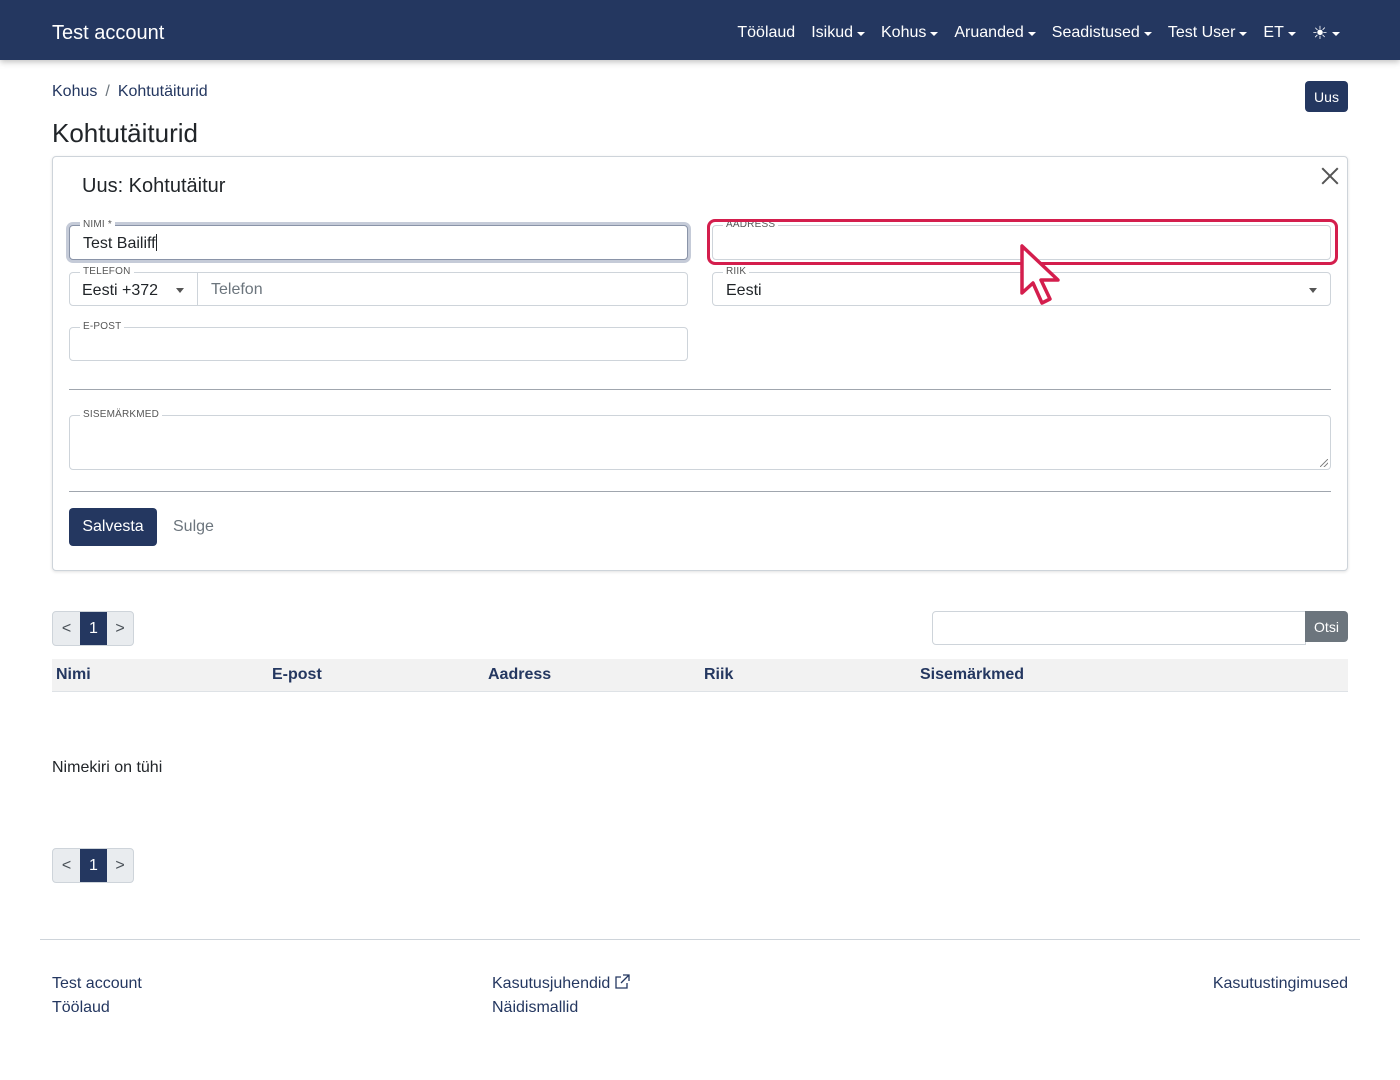 The image size is (1400, 1080). Describe the element at coordinates (718, 675) in the screenshot. I see `column-header-country: Riik` at that location.